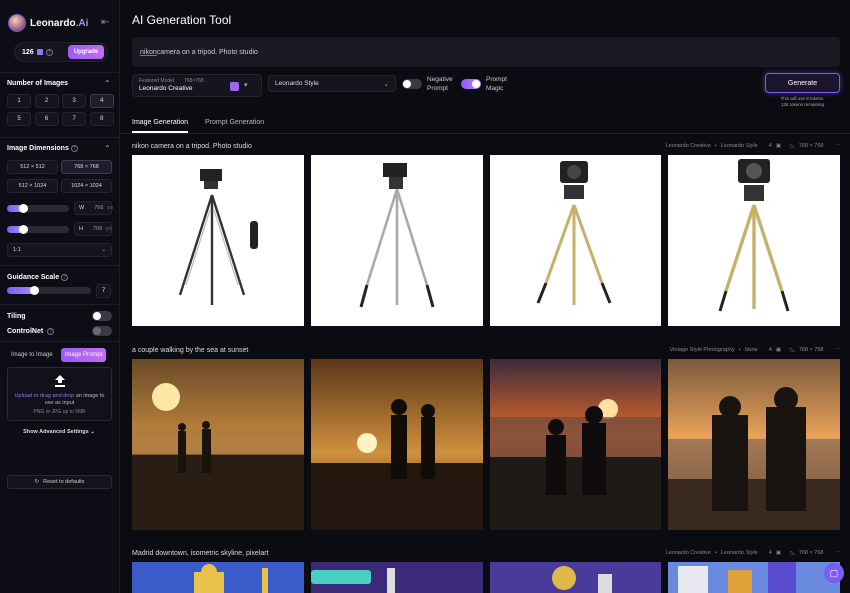 The image size is (850, 593). I want to click on tab-image-prompt: Image Prompt, so click(83, 355).